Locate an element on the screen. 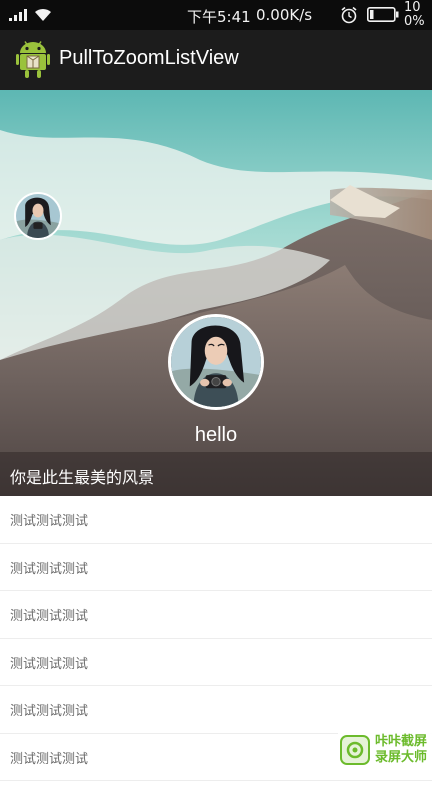 The height and width of the screenshot is (786, 432). signal-icon is located at coordinates (18, 15).